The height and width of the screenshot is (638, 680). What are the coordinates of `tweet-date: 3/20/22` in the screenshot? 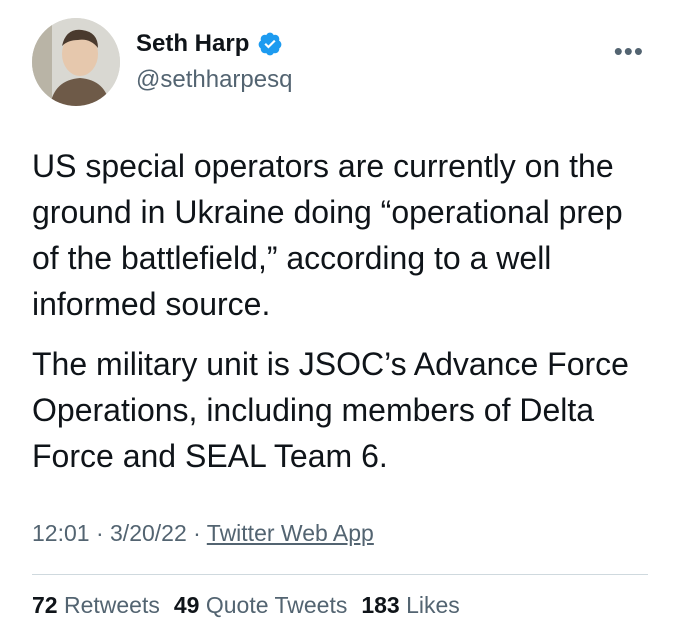 It's located at (148, 533).